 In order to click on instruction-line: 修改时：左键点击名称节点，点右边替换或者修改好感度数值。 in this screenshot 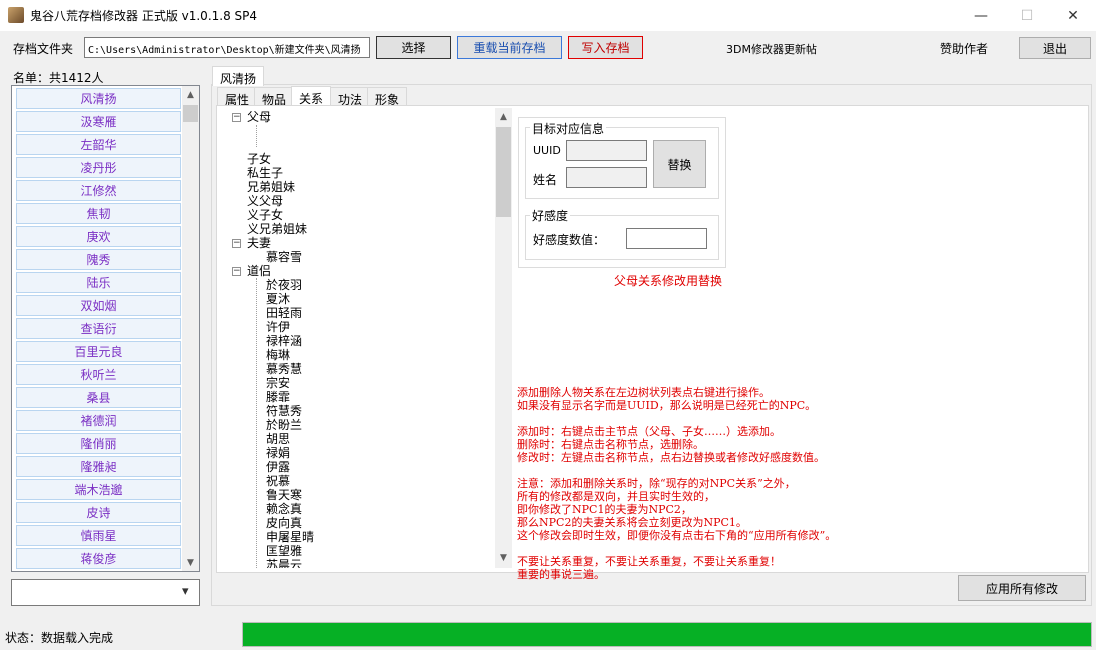, I will do `click(671, 457)`.